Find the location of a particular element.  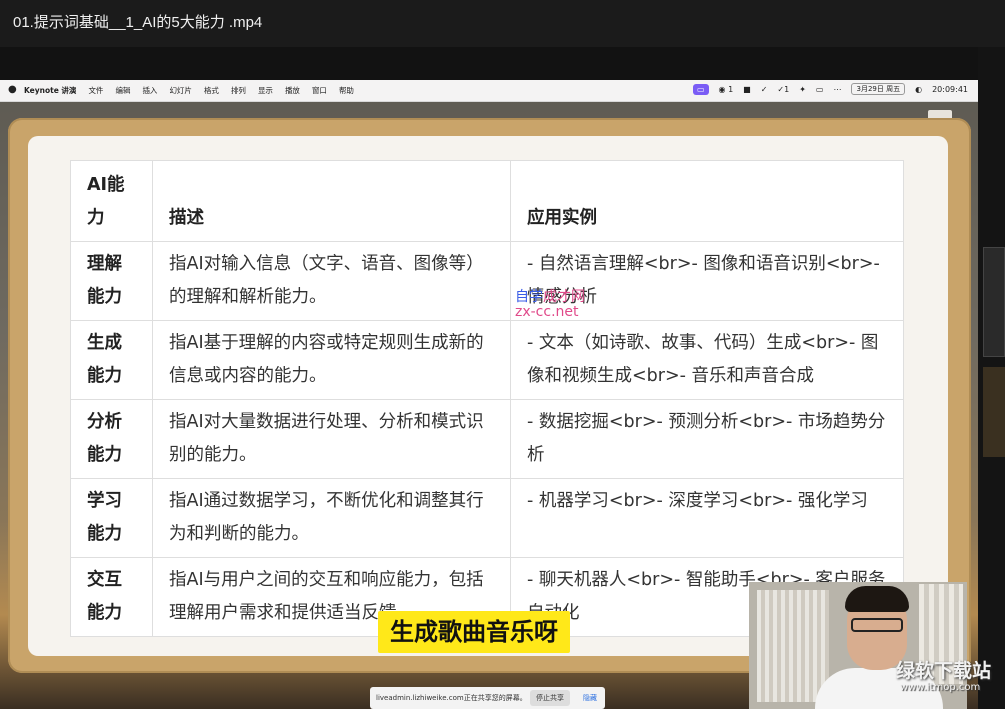

download-site-logo: 绿软下载站 is located at coordinates (944, 671).